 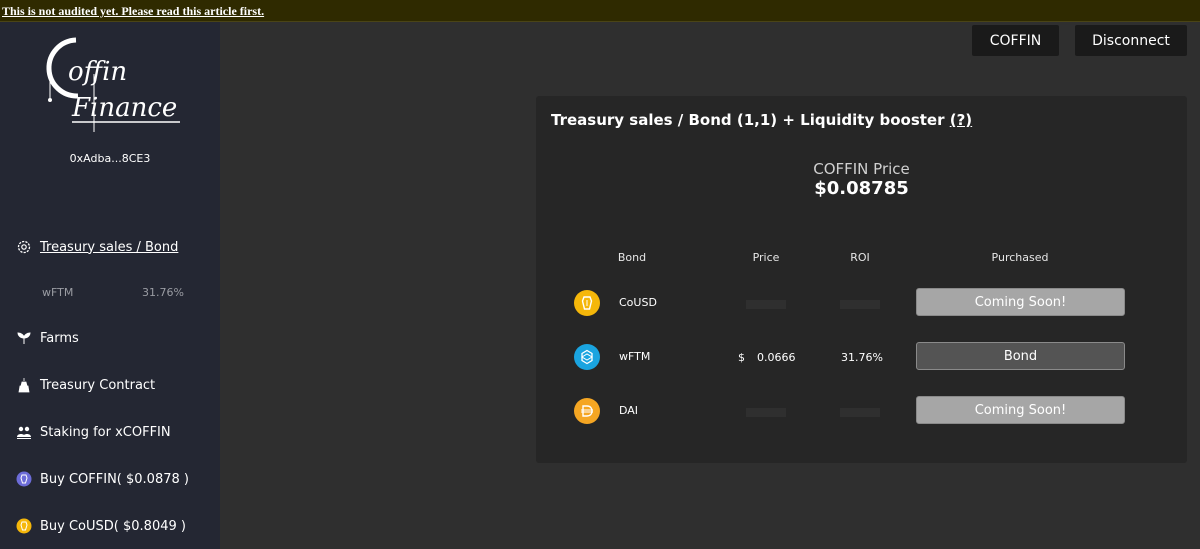 What do you see at coordinates (97, 72) in the screenshot?
I see `svg-text: offin` at bounding box center [97, 72].